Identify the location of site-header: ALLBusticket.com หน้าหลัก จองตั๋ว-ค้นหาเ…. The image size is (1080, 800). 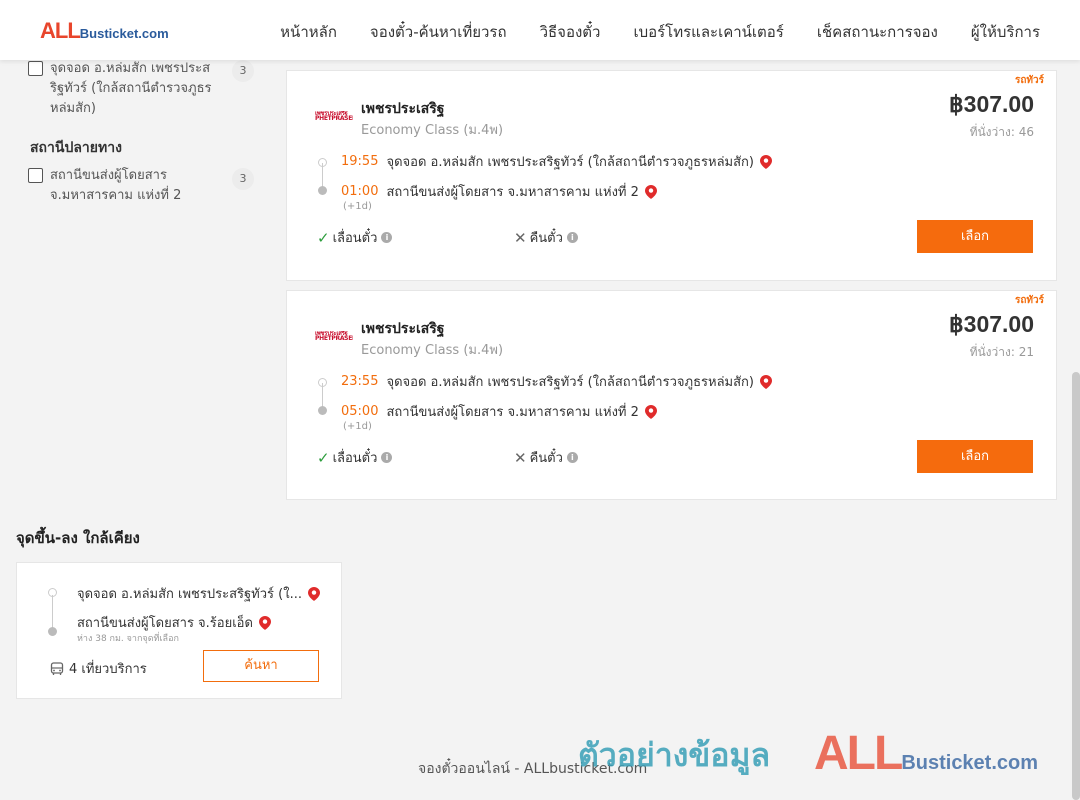
(540, 30).